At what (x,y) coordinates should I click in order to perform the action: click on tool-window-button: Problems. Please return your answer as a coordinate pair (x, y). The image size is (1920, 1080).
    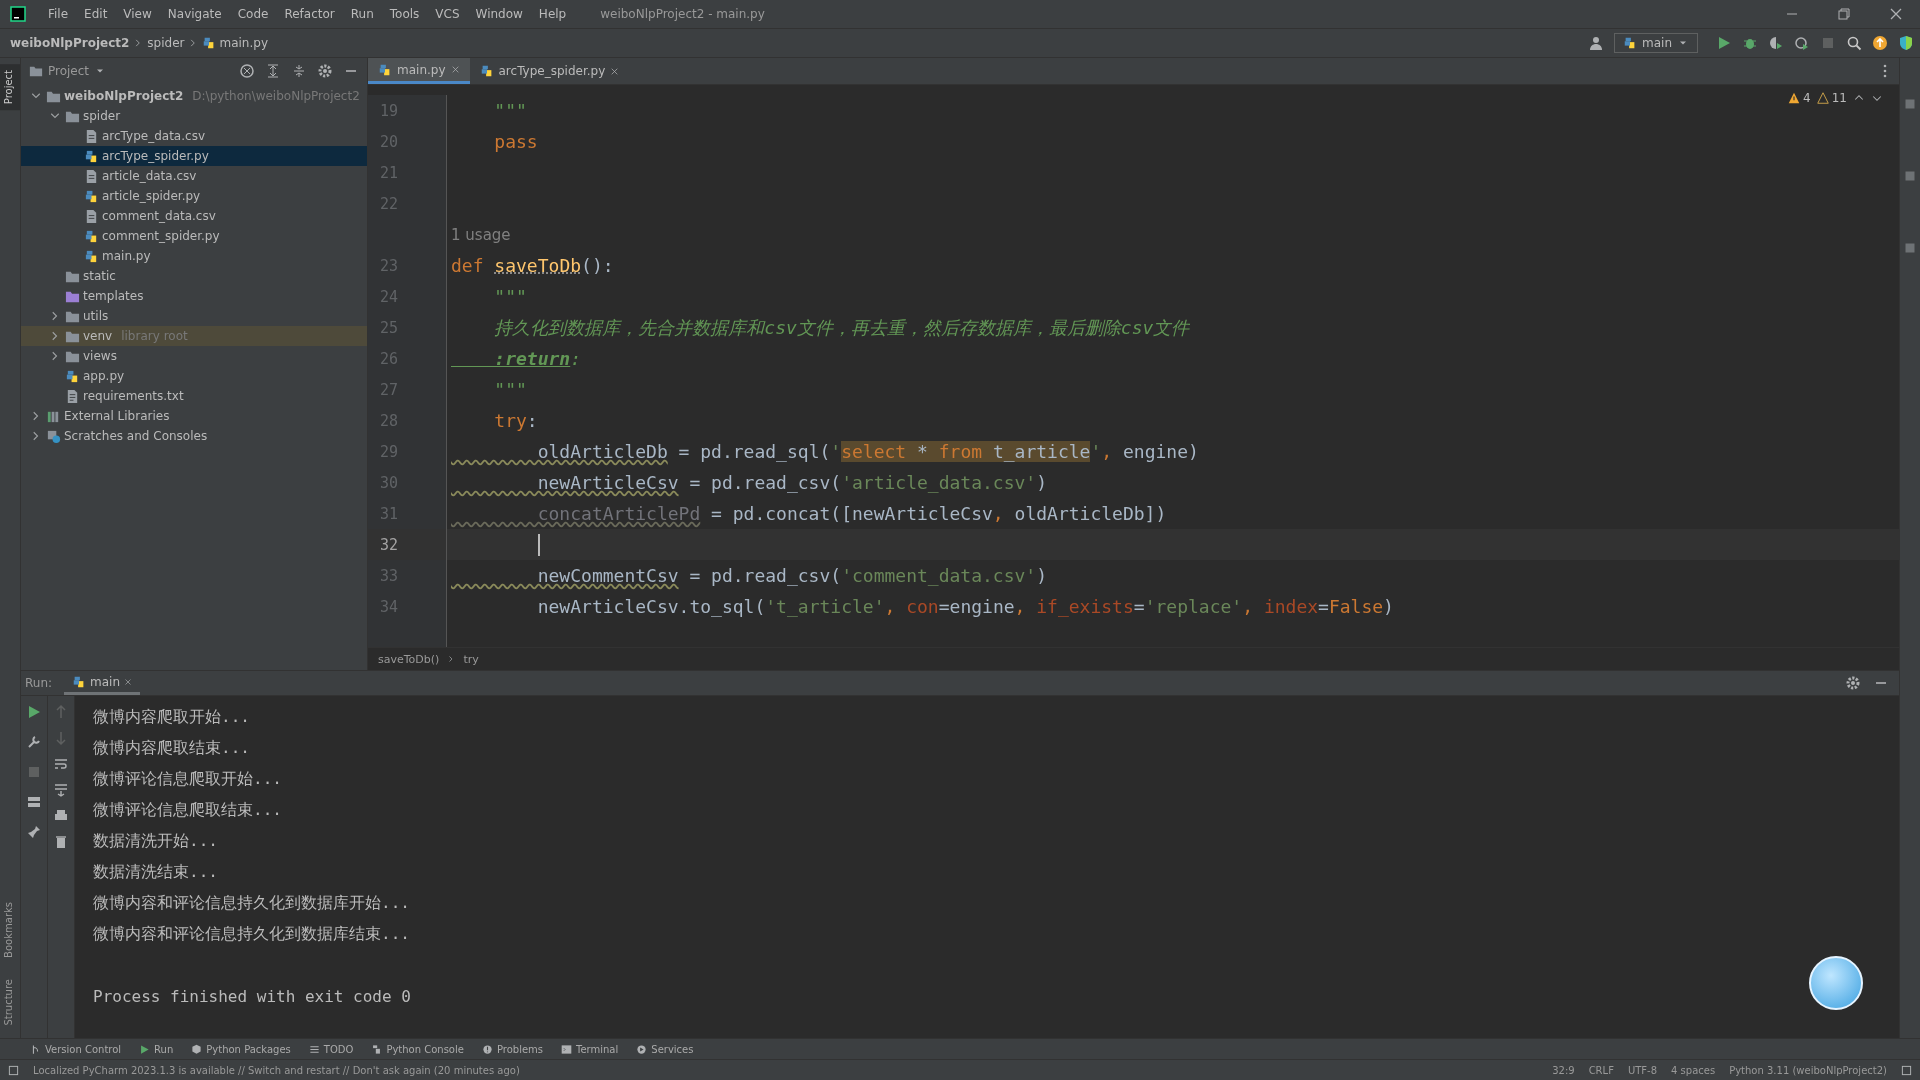
    Looking at the image, I should click on (512, 1049).